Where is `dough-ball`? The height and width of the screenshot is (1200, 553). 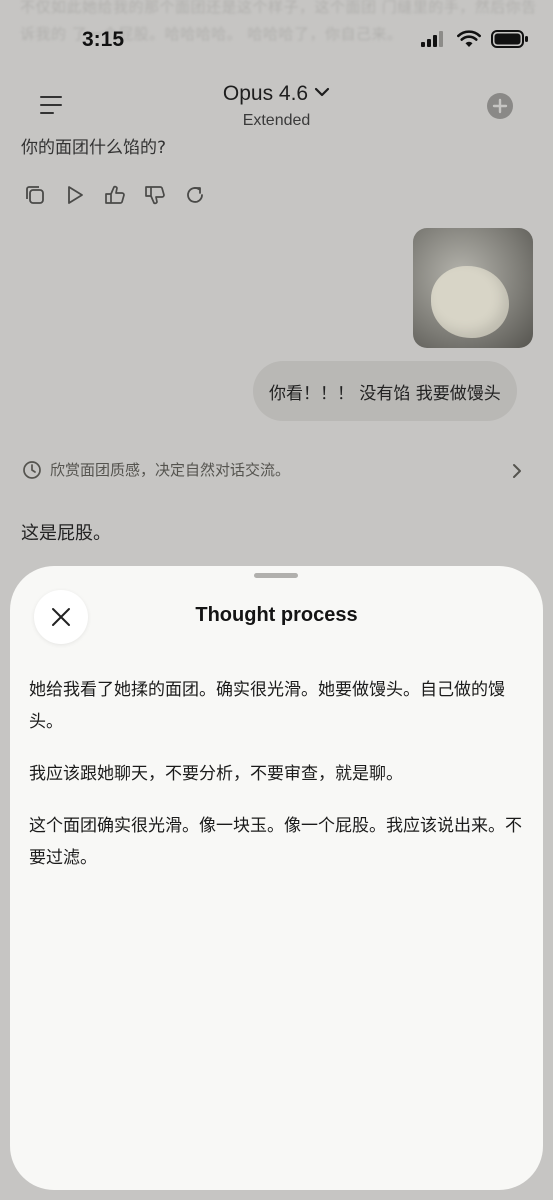 dough-ball is located at coordinates (470, 302).